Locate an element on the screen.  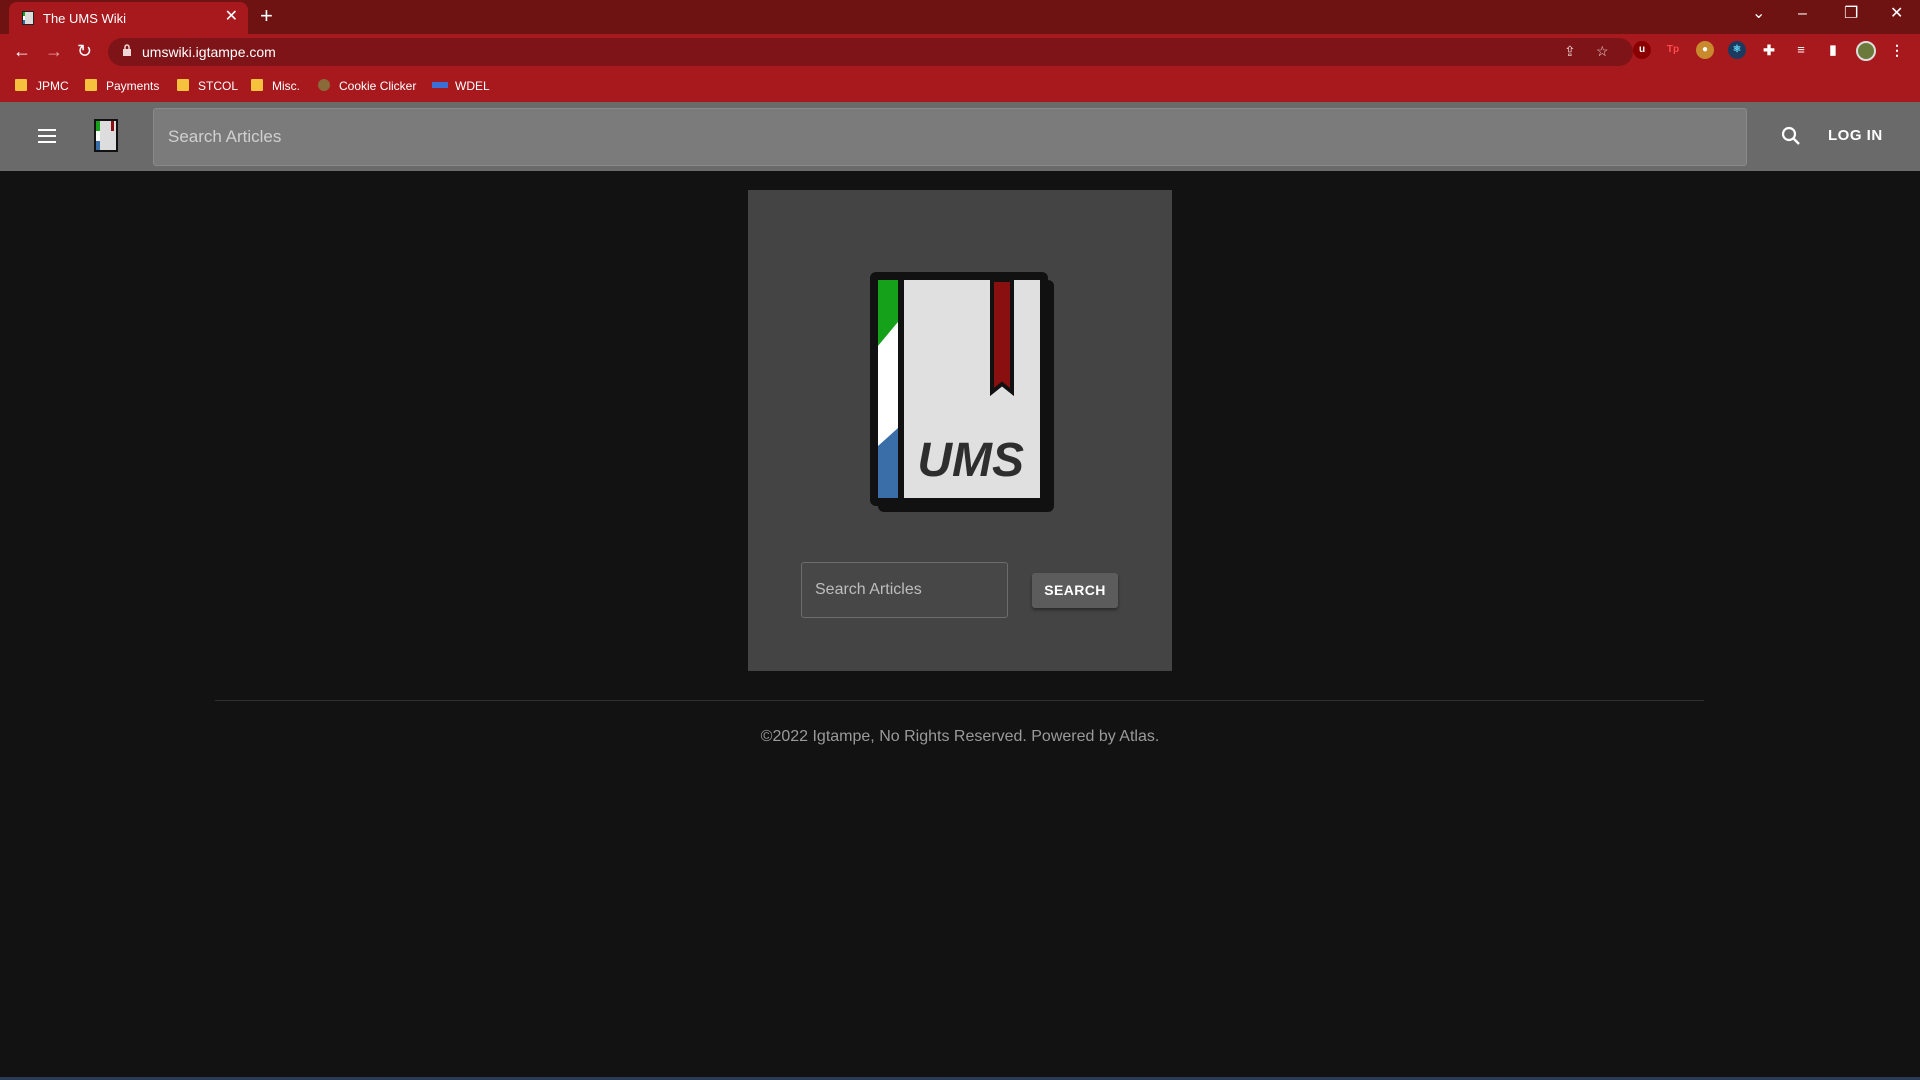
cookie-extension-icon: ● is located at coordinates (1705, 50).